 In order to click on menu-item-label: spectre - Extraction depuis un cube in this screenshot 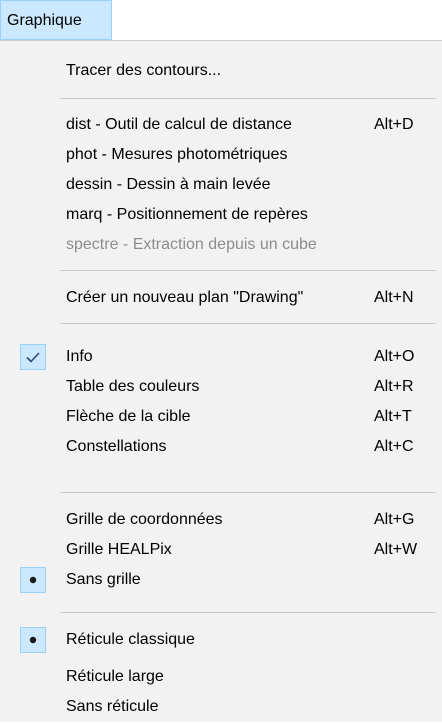, I will do `click(191, 244)`.